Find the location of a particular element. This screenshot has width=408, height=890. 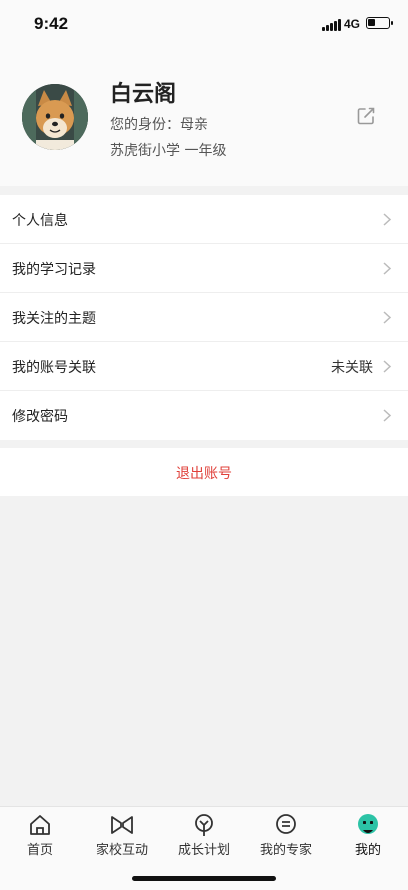

tab-me: 我的 is located at coordinates (368, 836).